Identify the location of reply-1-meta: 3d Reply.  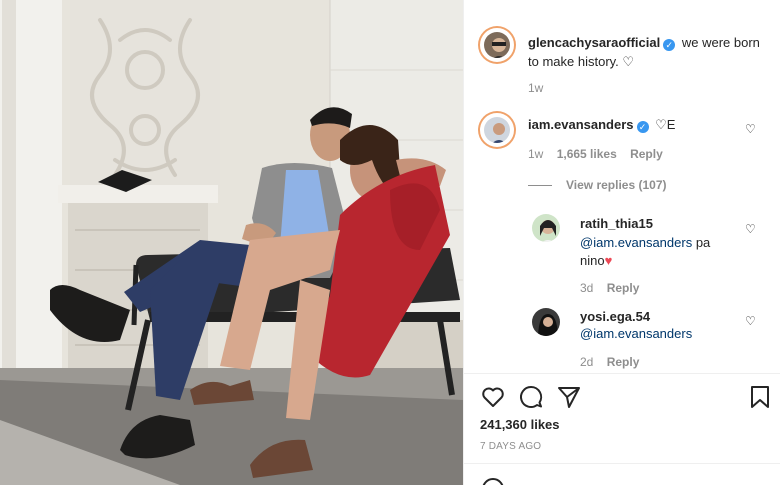
(609, 288).